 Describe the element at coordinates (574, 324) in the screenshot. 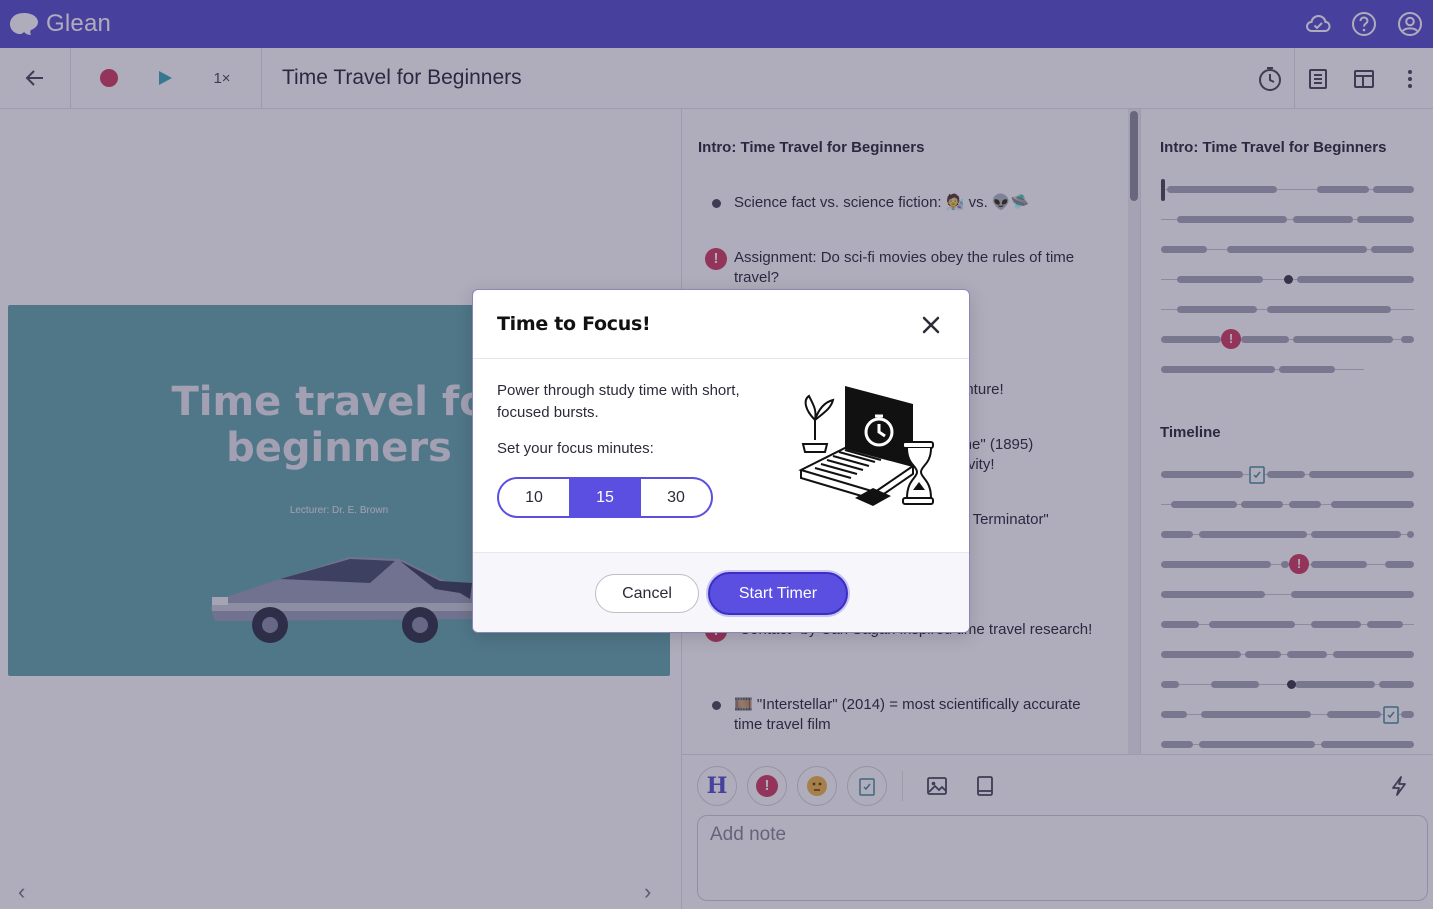

I see `dialog-title: Time to Focus!` at that location.